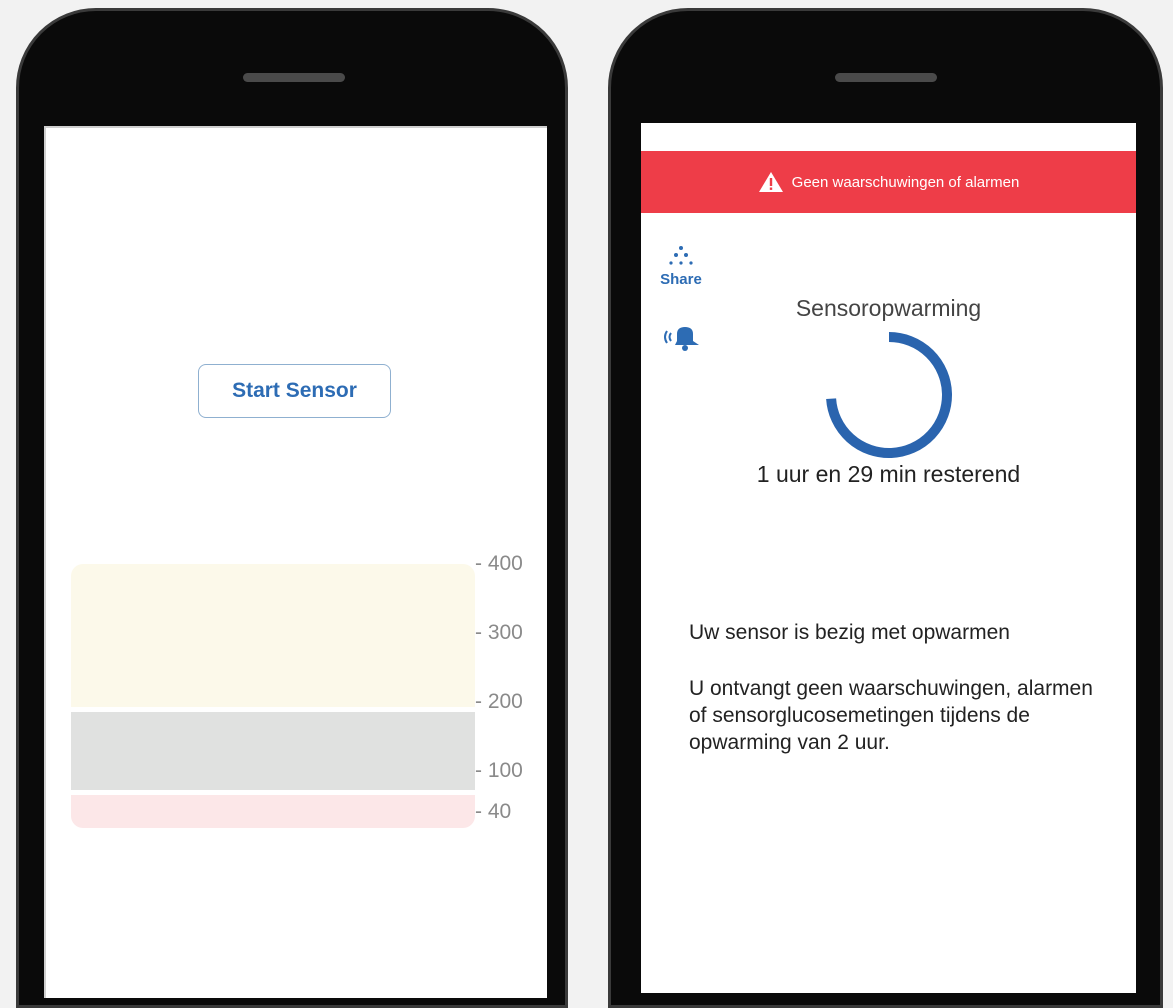 The image size is (1173, 1008). I want to click on alert-text: Geen waarschuwingen of alarmen, so click(905, 182).